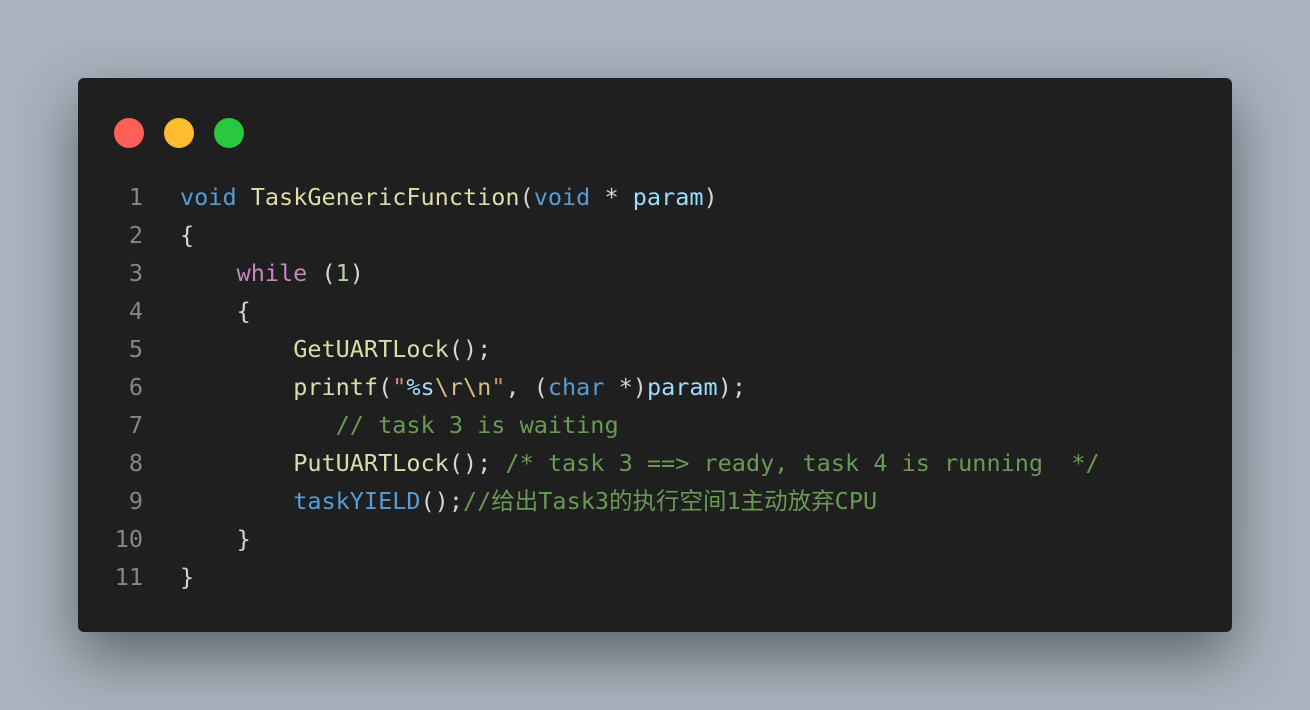  Describe the element at coordinates (128, 577) in the screenshot. I see `line-number: 11` at that location.